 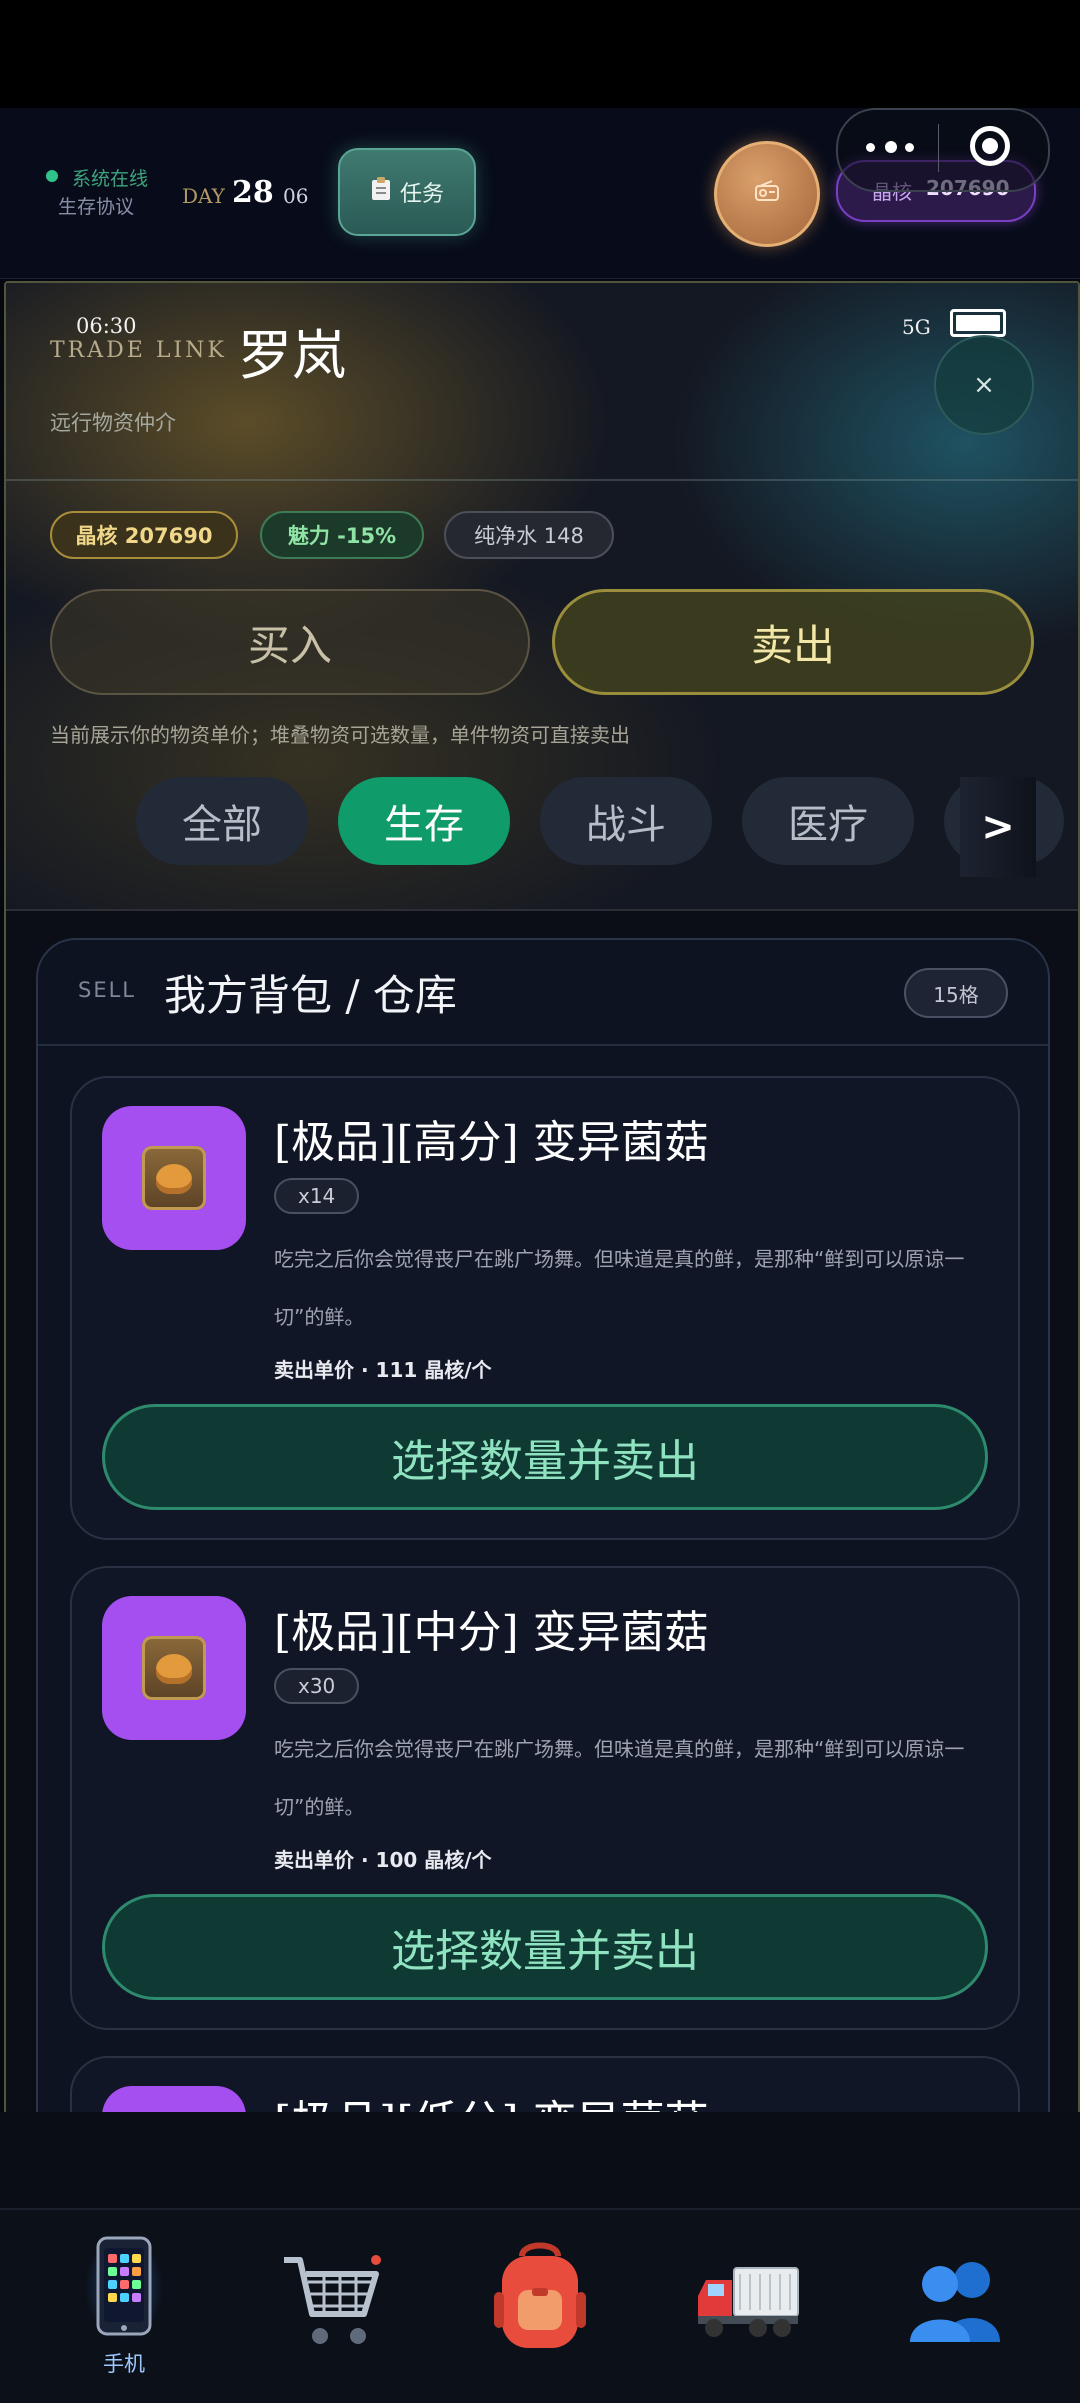 What do you see at coordinates (290, 642) in the screenshot?
I see `buy-tab: 买入` at bounding box center [290, 642].